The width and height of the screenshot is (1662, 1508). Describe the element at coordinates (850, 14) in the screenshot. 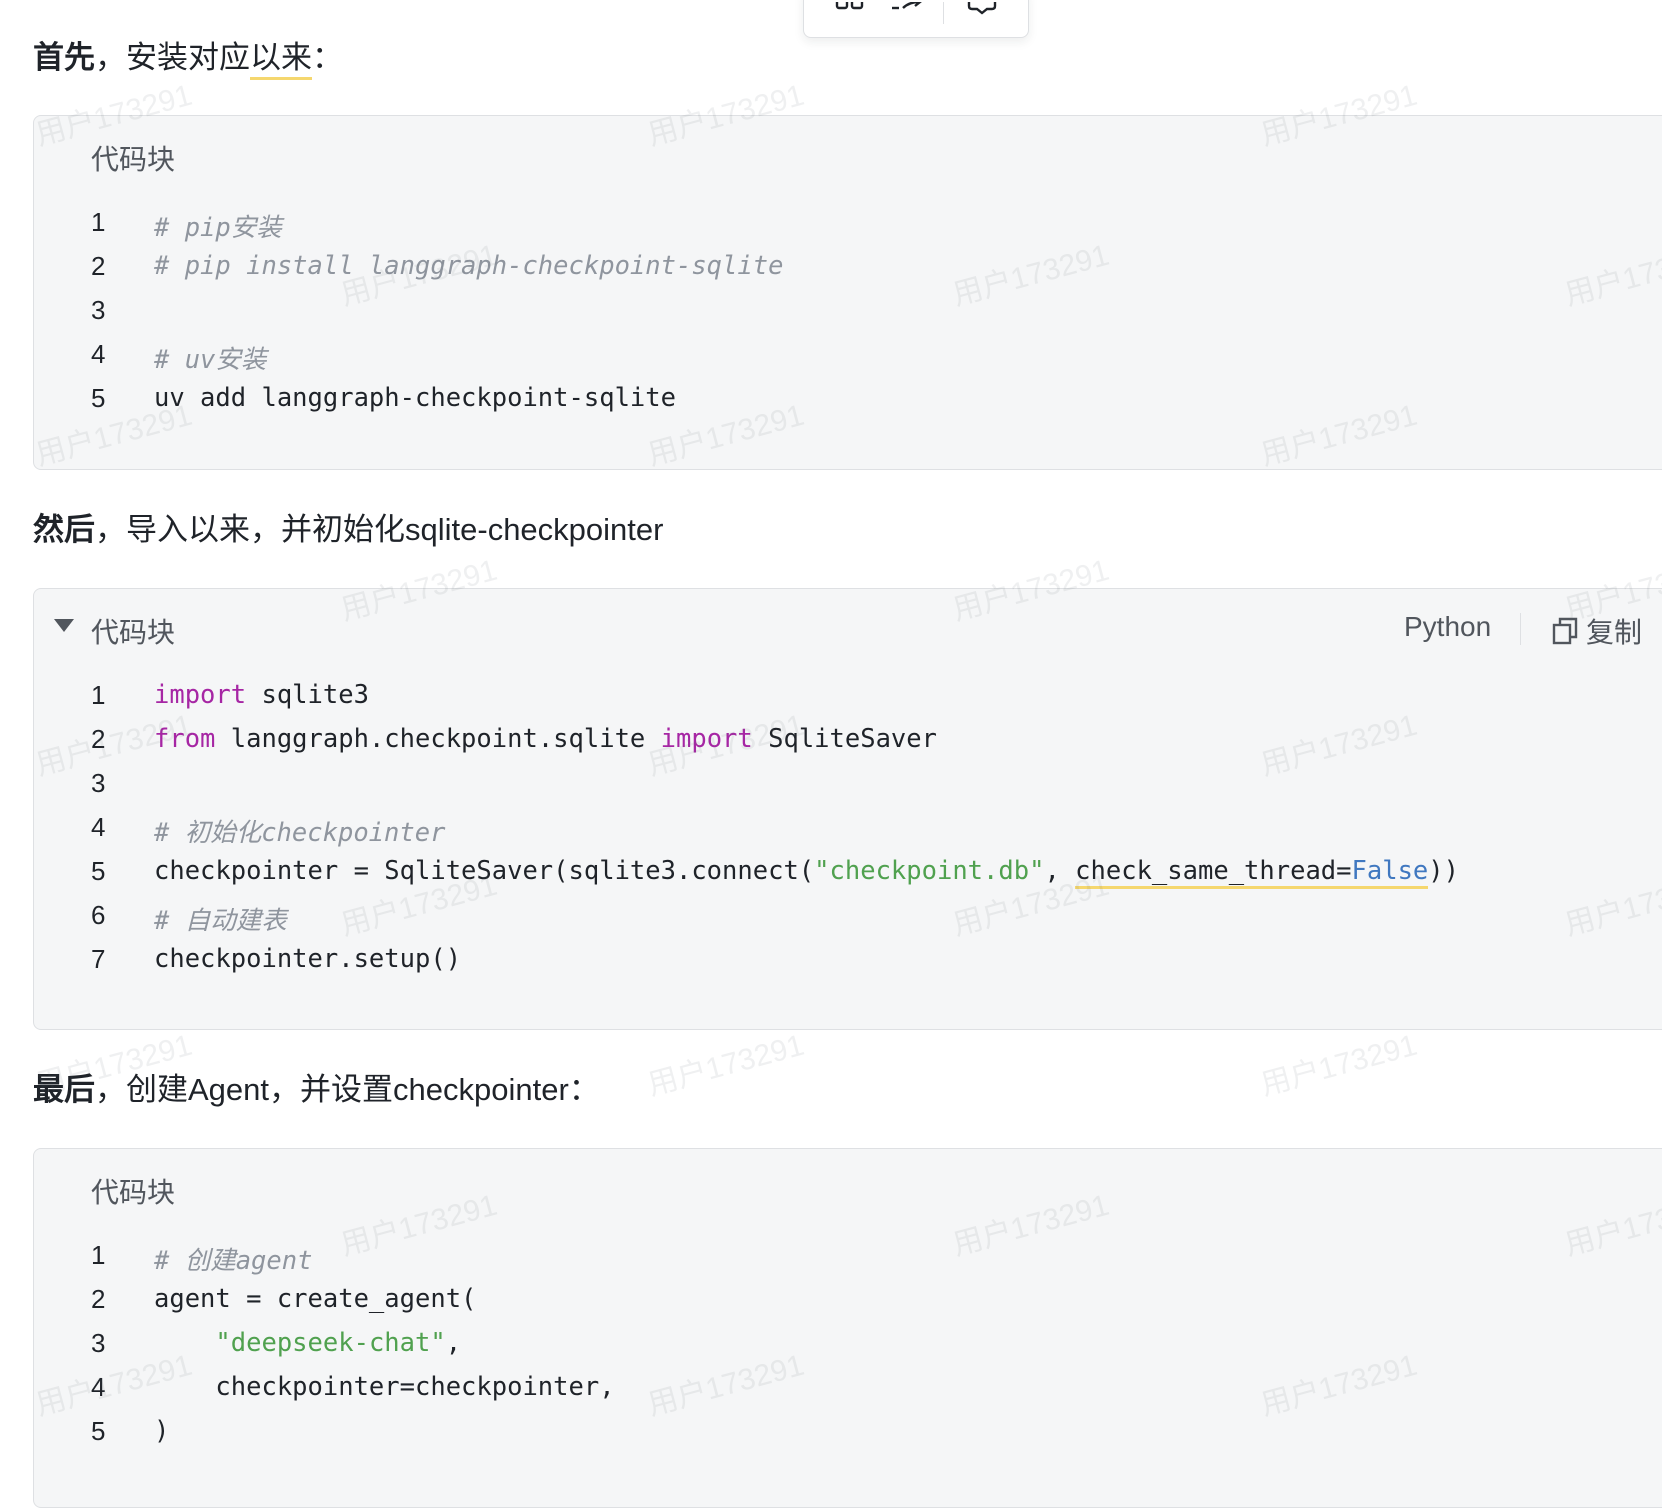

I see `grid-icon` at that location.